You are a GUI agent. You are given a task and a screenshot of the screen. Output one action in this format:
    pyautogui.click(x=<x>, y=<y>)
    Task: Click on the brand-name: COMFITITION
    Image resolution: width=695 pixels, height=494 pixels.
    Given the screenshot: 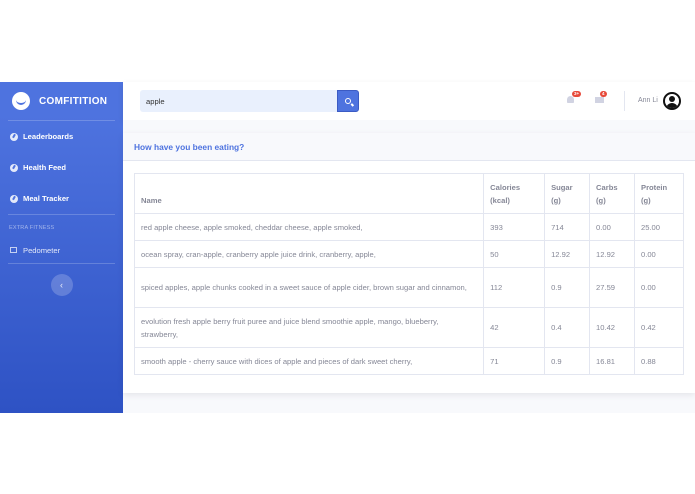 What is the action you would take?
    pyautogui.click(x=73, y=101)
    